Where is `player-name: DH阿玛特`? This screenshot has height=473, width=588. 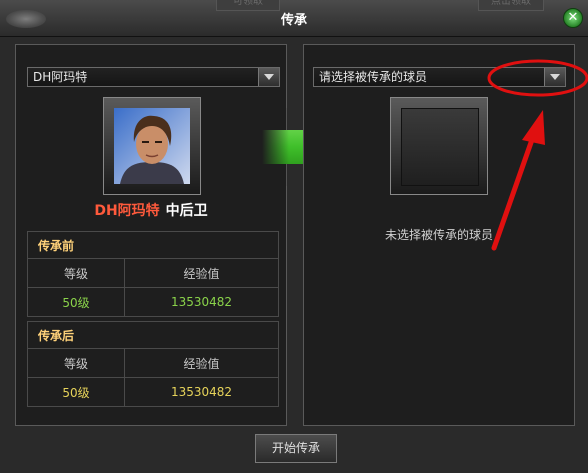
player-name: DH阿玛特 is located at coordinates (127, 211).